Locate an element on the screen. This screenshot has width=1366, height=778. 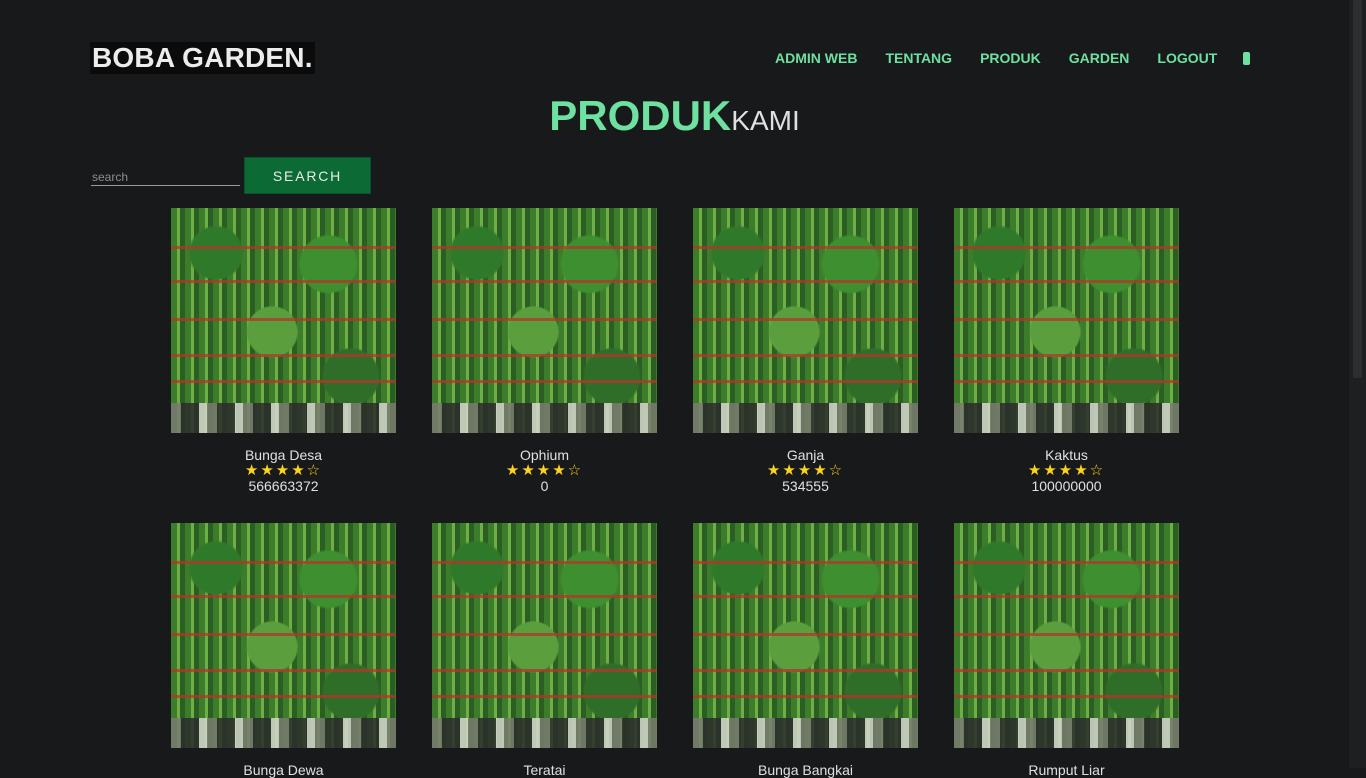
product-price: 566663372 is located at coordinates (283, 486).